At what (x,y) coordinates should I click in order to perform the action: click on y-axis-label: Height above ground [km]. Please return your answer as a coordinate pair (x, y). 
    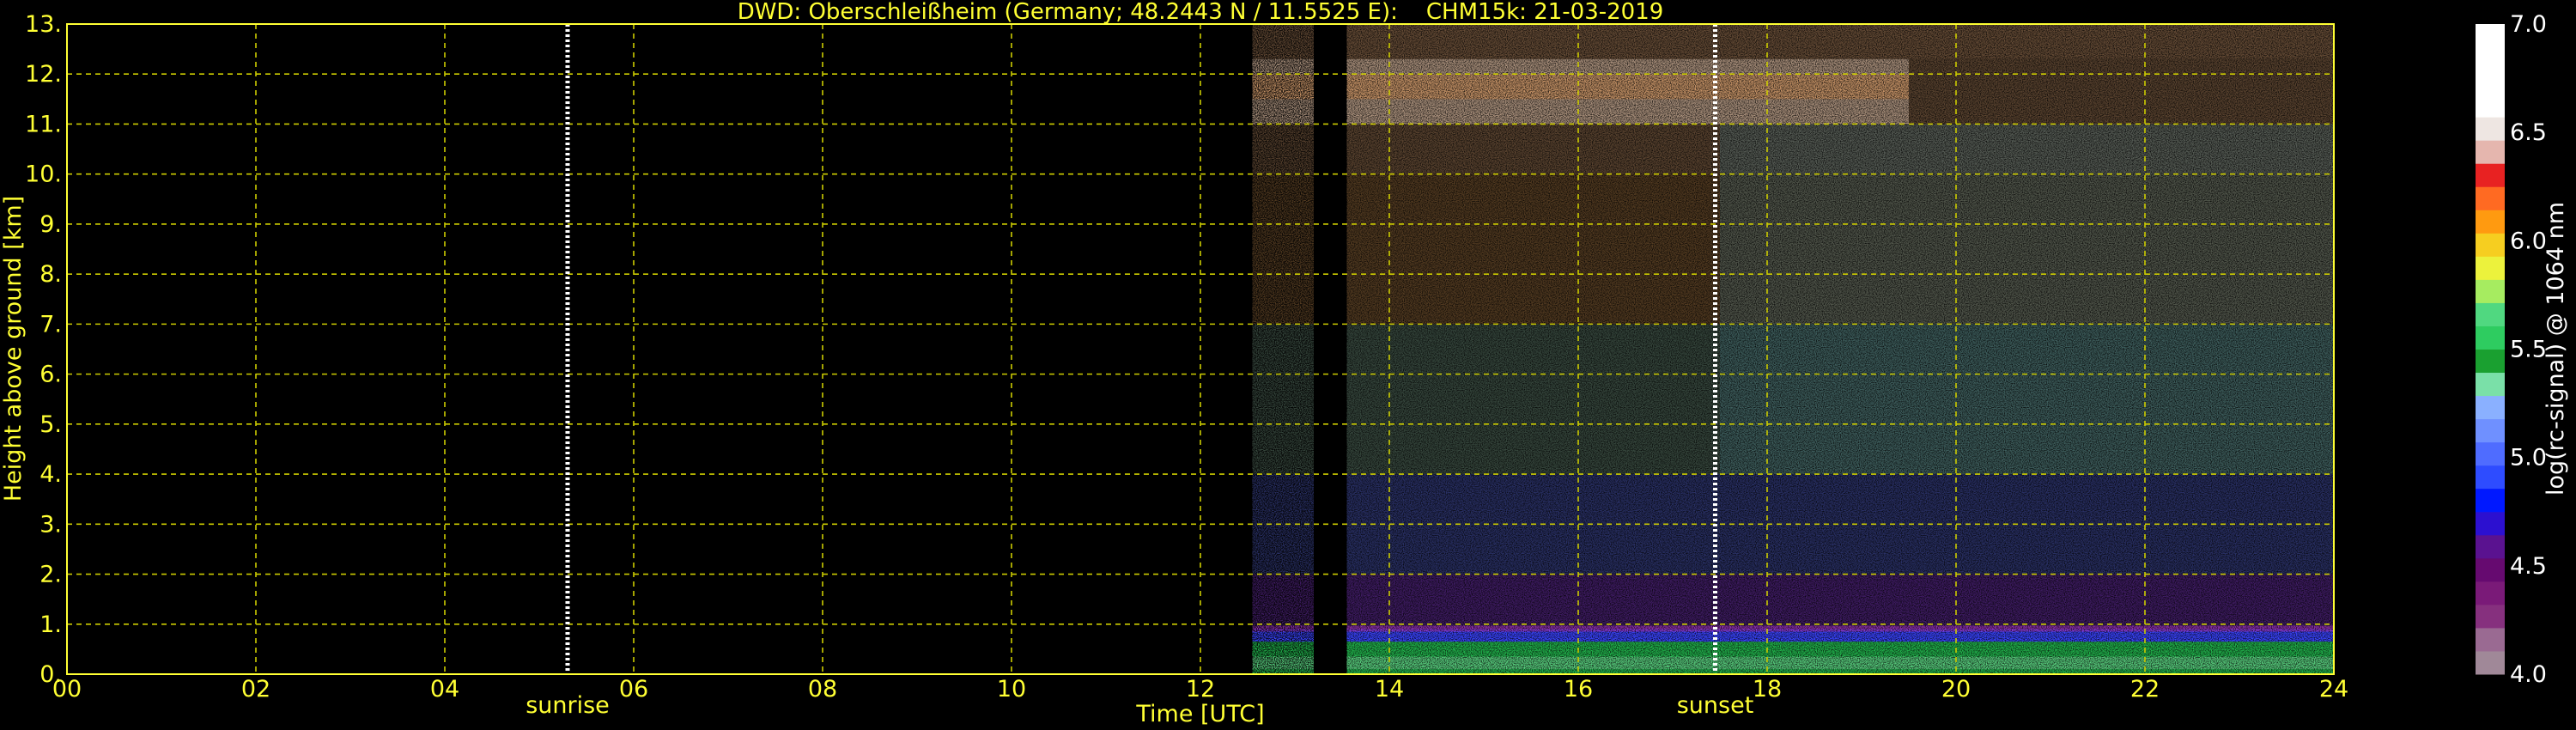
    Looking at the image, I should click on (13, 349).